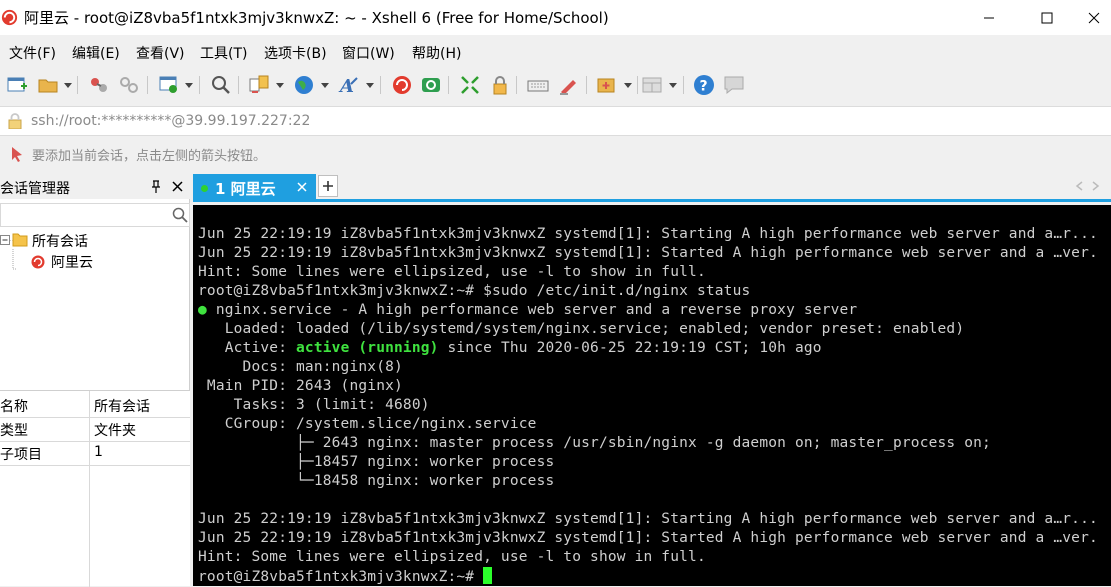 The width and height of the screenshot is (1111, 587). I want to click on properties-icon, so click(169, 85).